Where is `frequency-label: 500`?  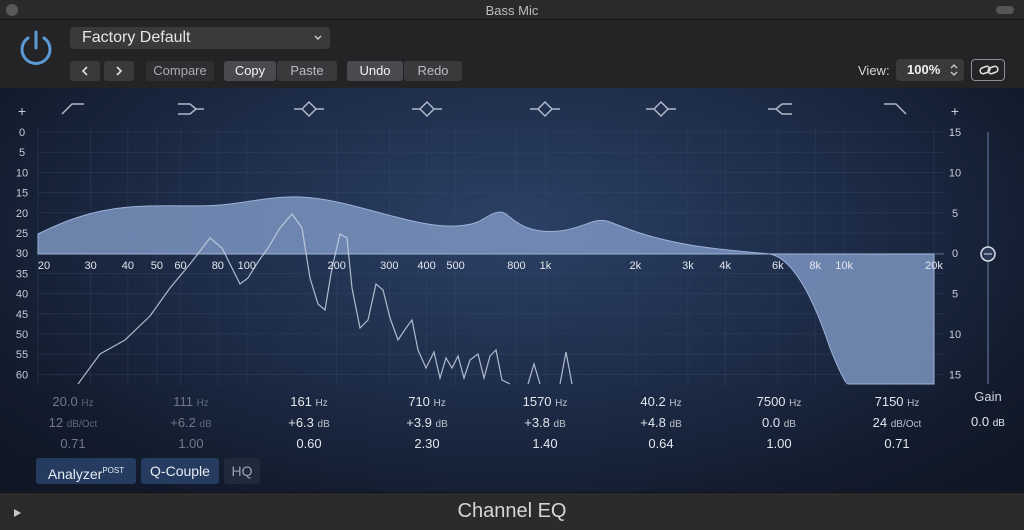
frequency-label: 500 is located at coordinates (455, 266).